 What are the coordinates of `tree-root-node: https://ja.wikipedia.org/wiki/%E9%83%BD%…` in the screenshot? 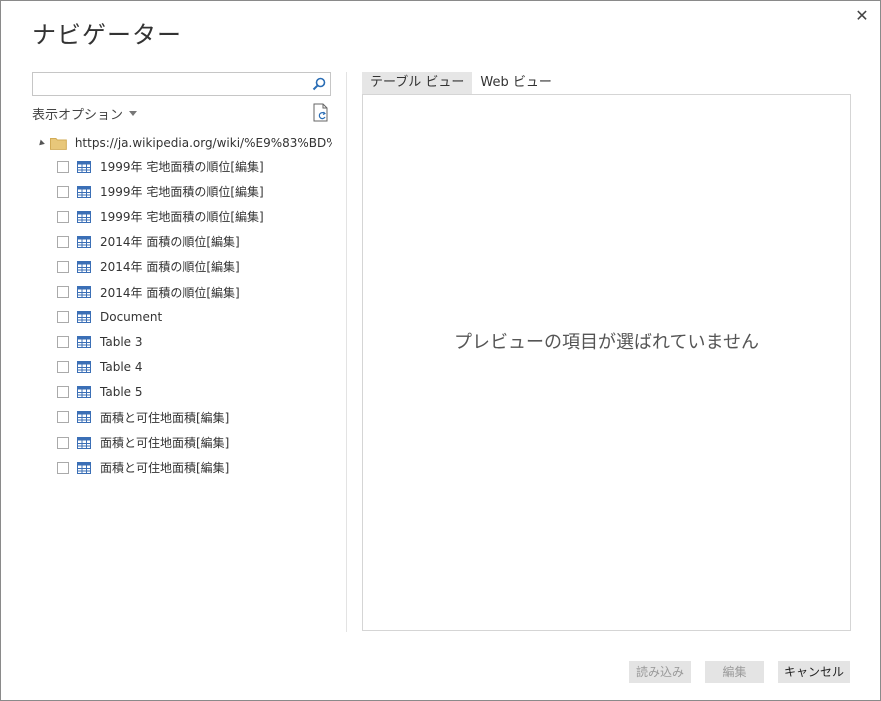 It's located at (182, 143).